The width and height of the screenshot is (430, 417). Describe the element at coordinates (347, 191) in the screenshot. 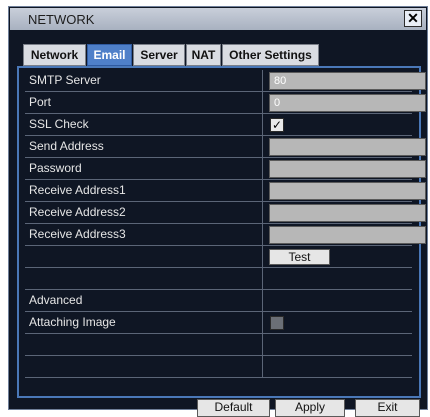

I see `receive-address1-input` at that location.